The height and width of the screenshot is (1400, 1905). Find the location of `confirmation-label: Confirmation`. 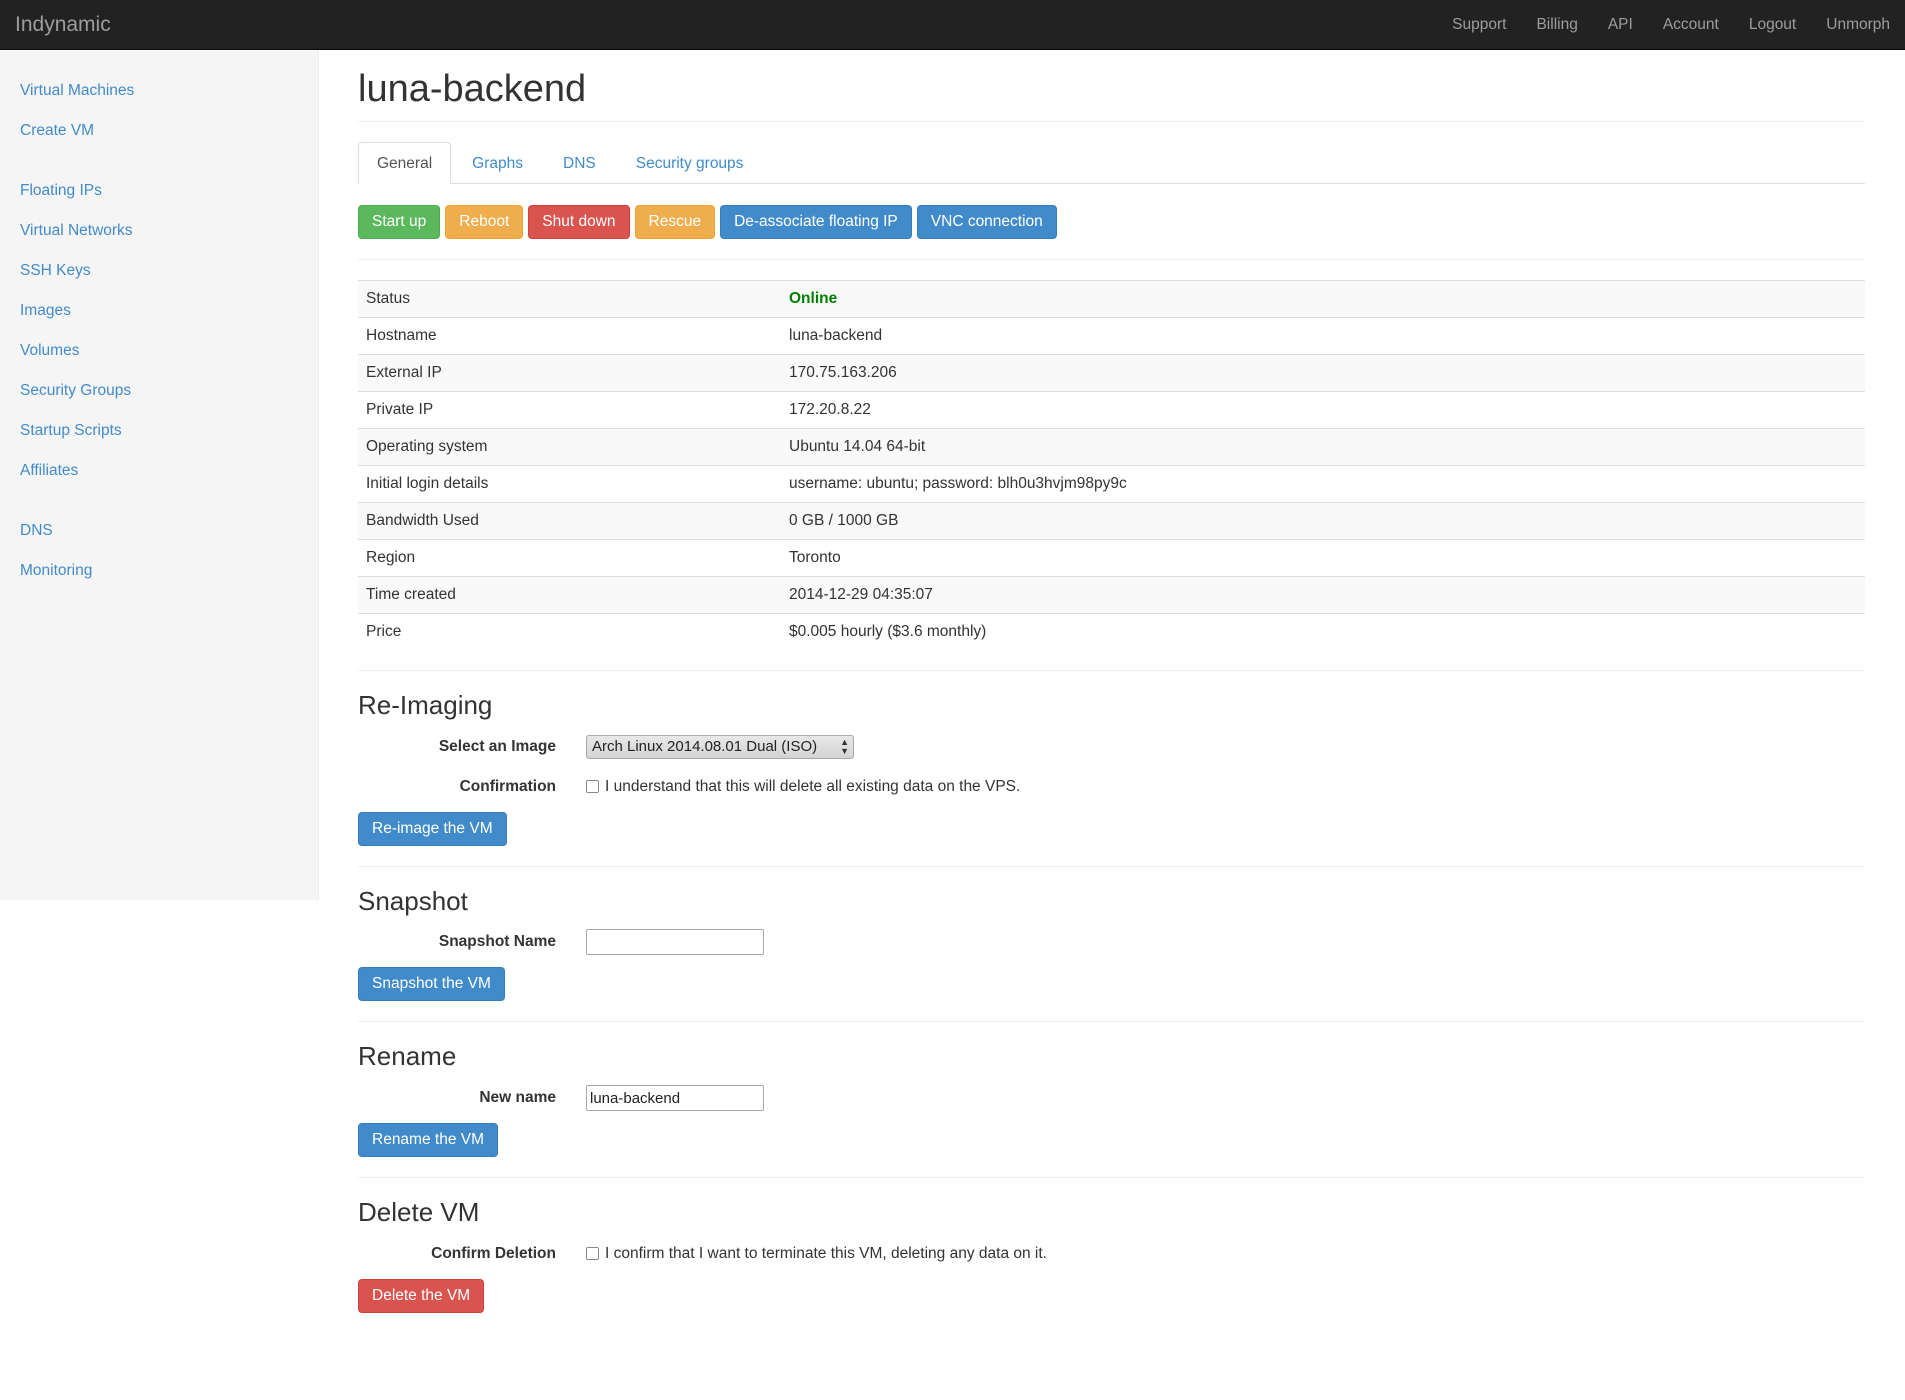

confirmation-label: Confirmation is located at coordinates (507, 786).